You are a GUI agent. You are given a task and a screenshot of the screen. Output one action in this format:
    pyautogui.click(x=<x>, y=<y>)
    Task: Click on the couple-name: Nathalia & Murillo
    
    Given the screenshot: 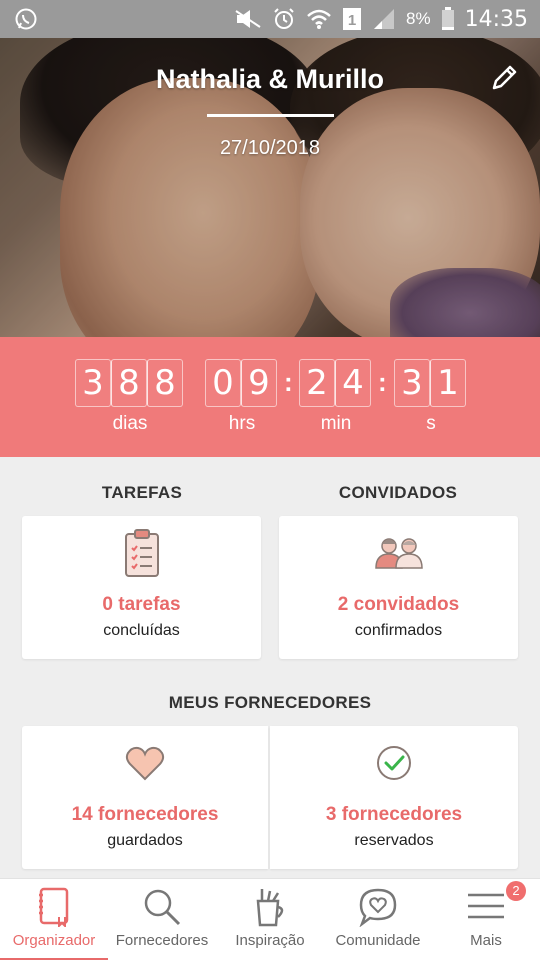 What is the action you would take?
    pyautogui.click(x=270, y=79)
    